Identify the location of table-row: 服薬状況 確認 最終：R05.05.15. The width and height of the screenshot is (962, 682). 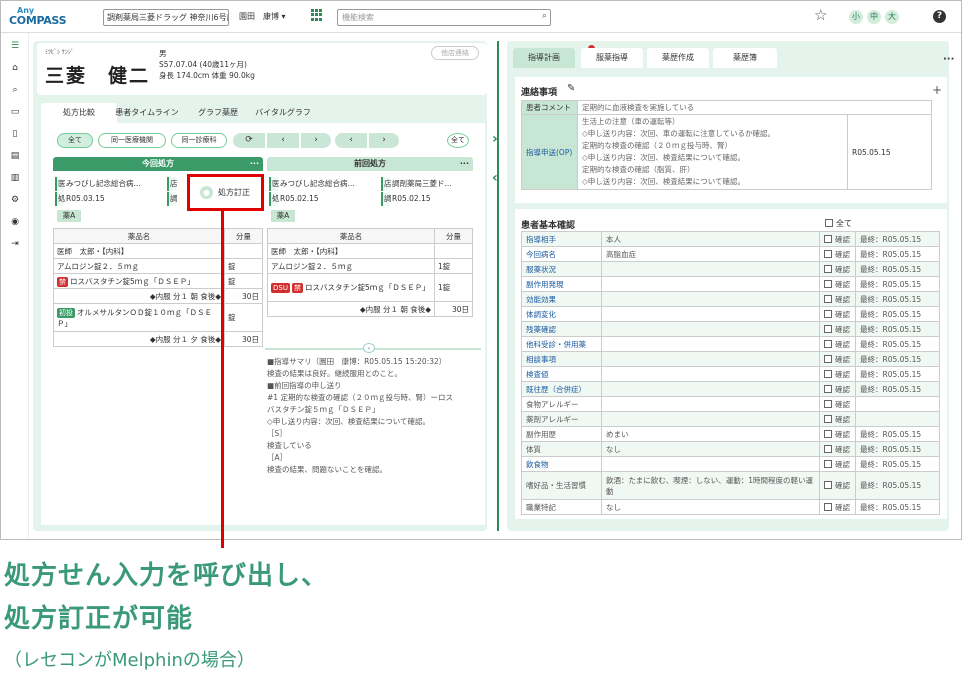
(730, 269).